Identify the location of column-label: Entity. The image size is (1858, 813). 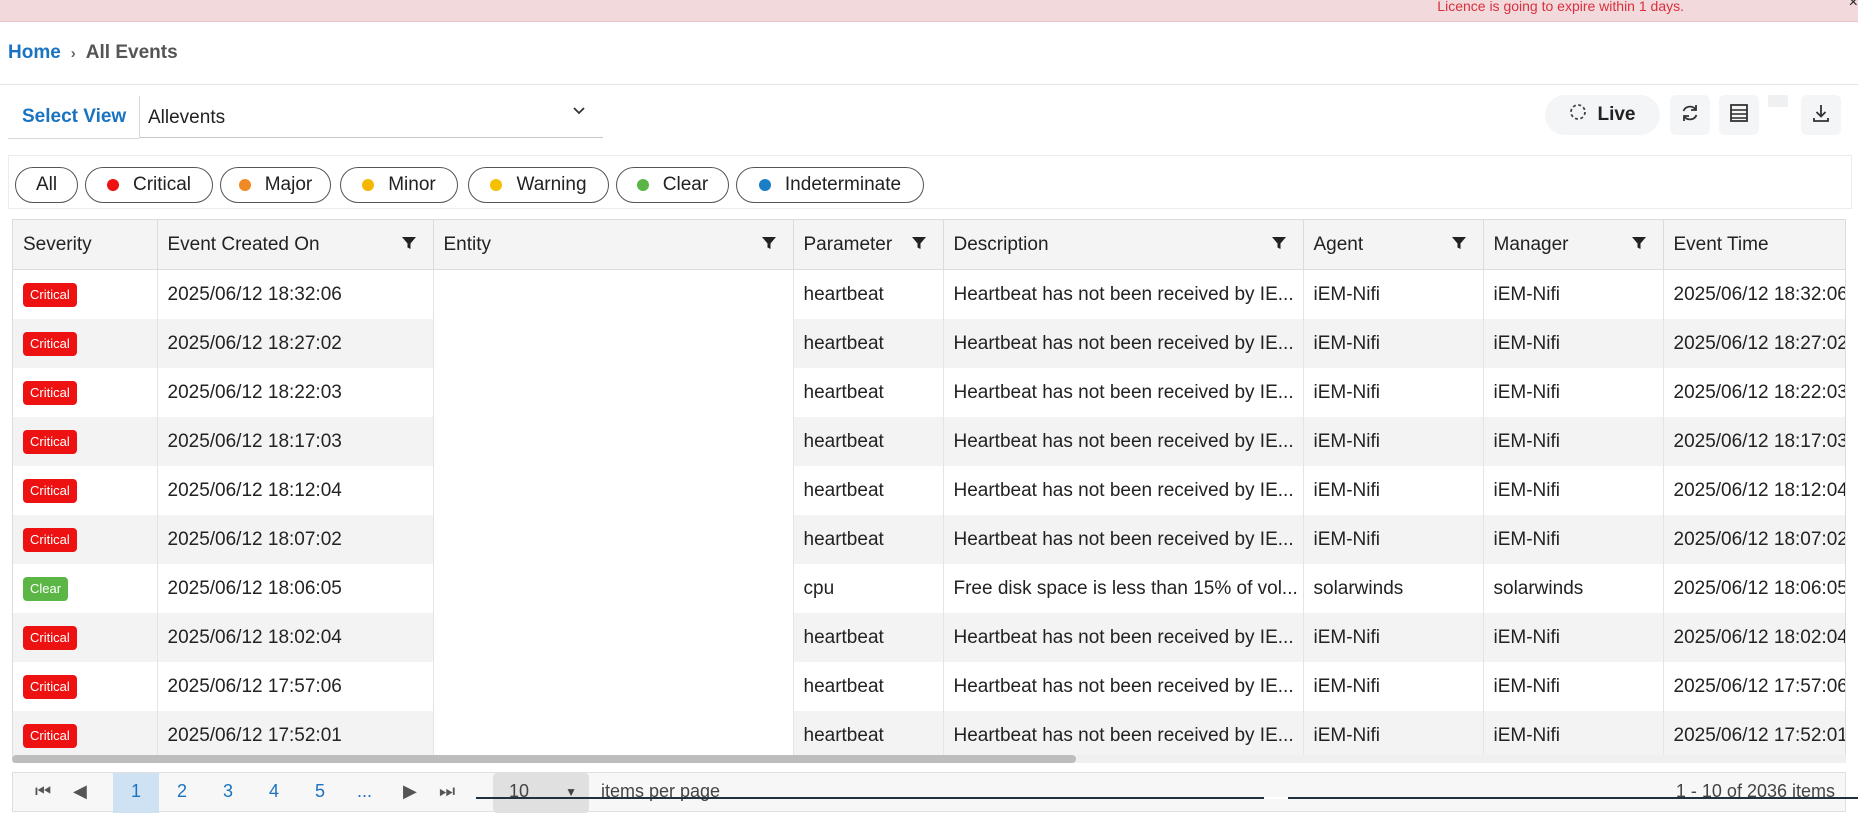
(467, 244).